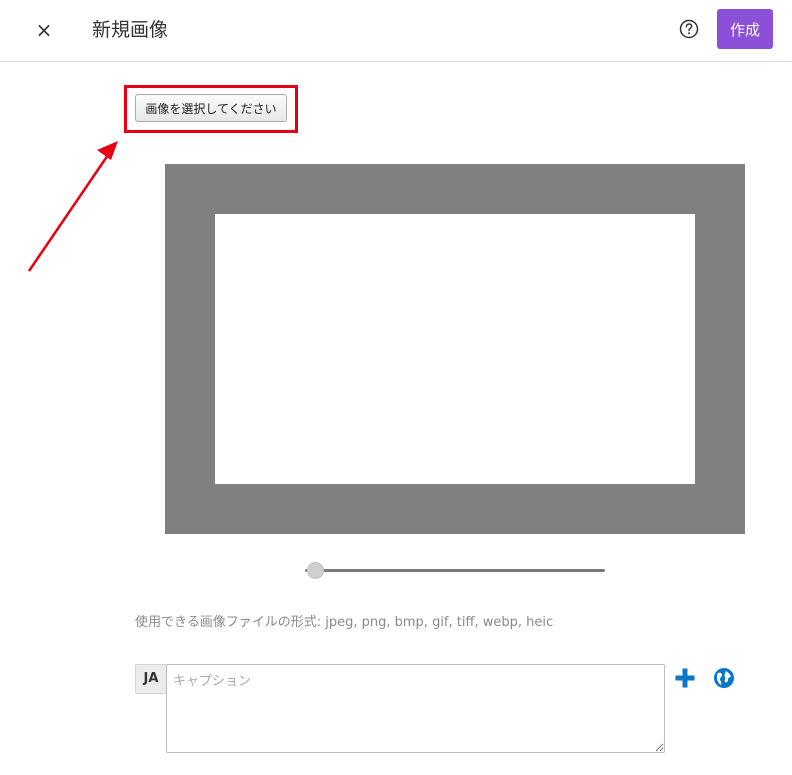 This screenshot has height=775, width=792. I want to click on caption-input, so click(415, 708).